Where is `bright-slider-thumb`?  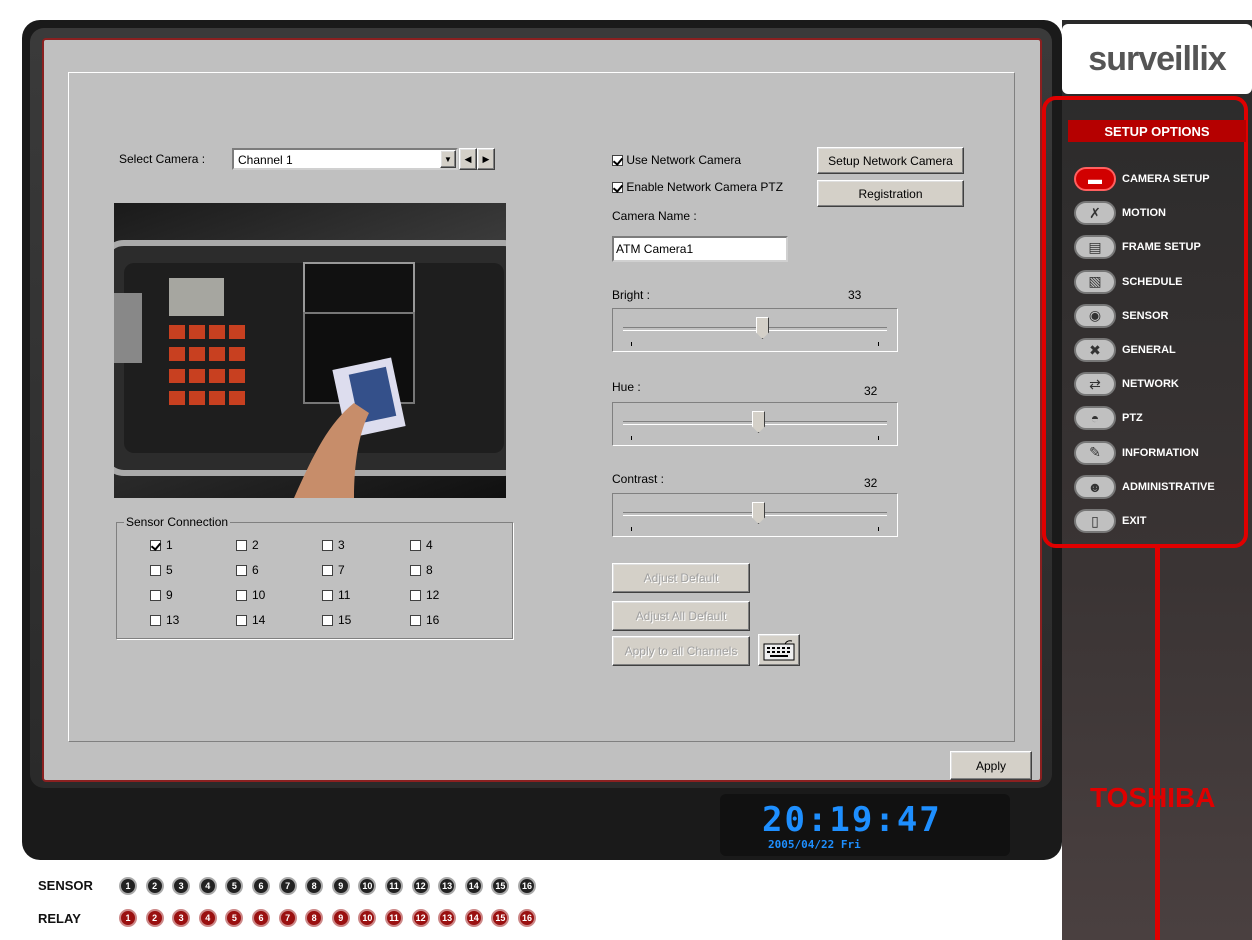 bright-slider-thumb is located at coordinates (762, 328).